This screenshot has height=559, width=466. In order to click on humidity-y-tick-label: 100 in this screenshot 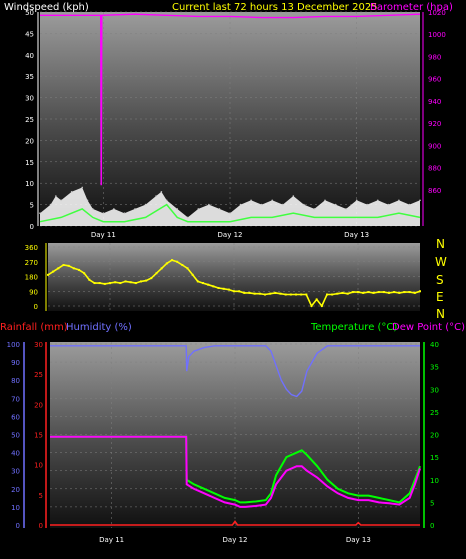, I will do `click(13, 345)`.